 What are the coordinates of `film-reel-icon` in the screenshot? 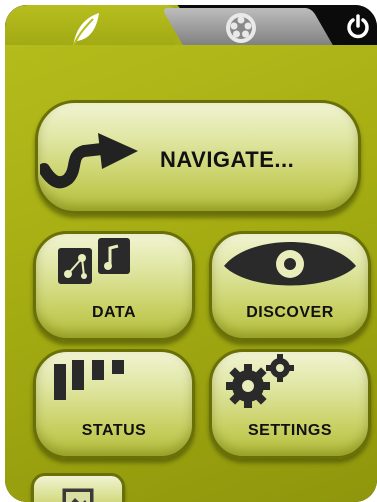 It's located at (241, 28).